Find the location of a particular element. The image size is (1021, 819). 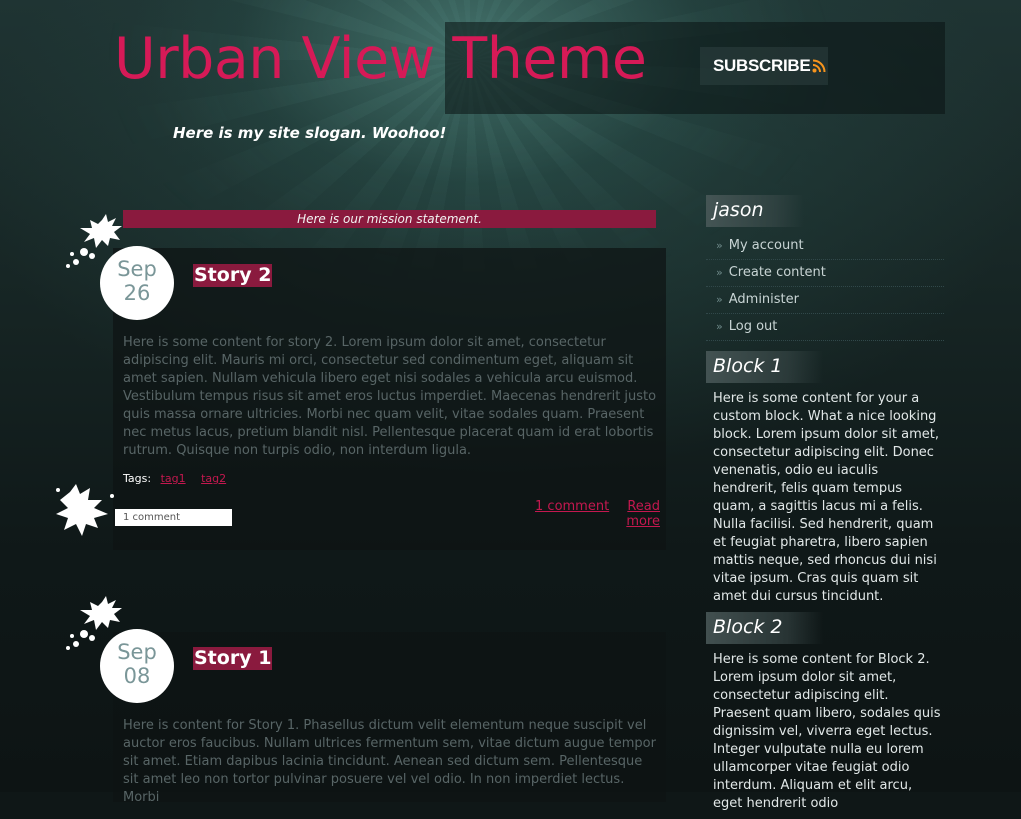

story-tags: Tags: tag1 tag2 is located at coordinates (174, 478).